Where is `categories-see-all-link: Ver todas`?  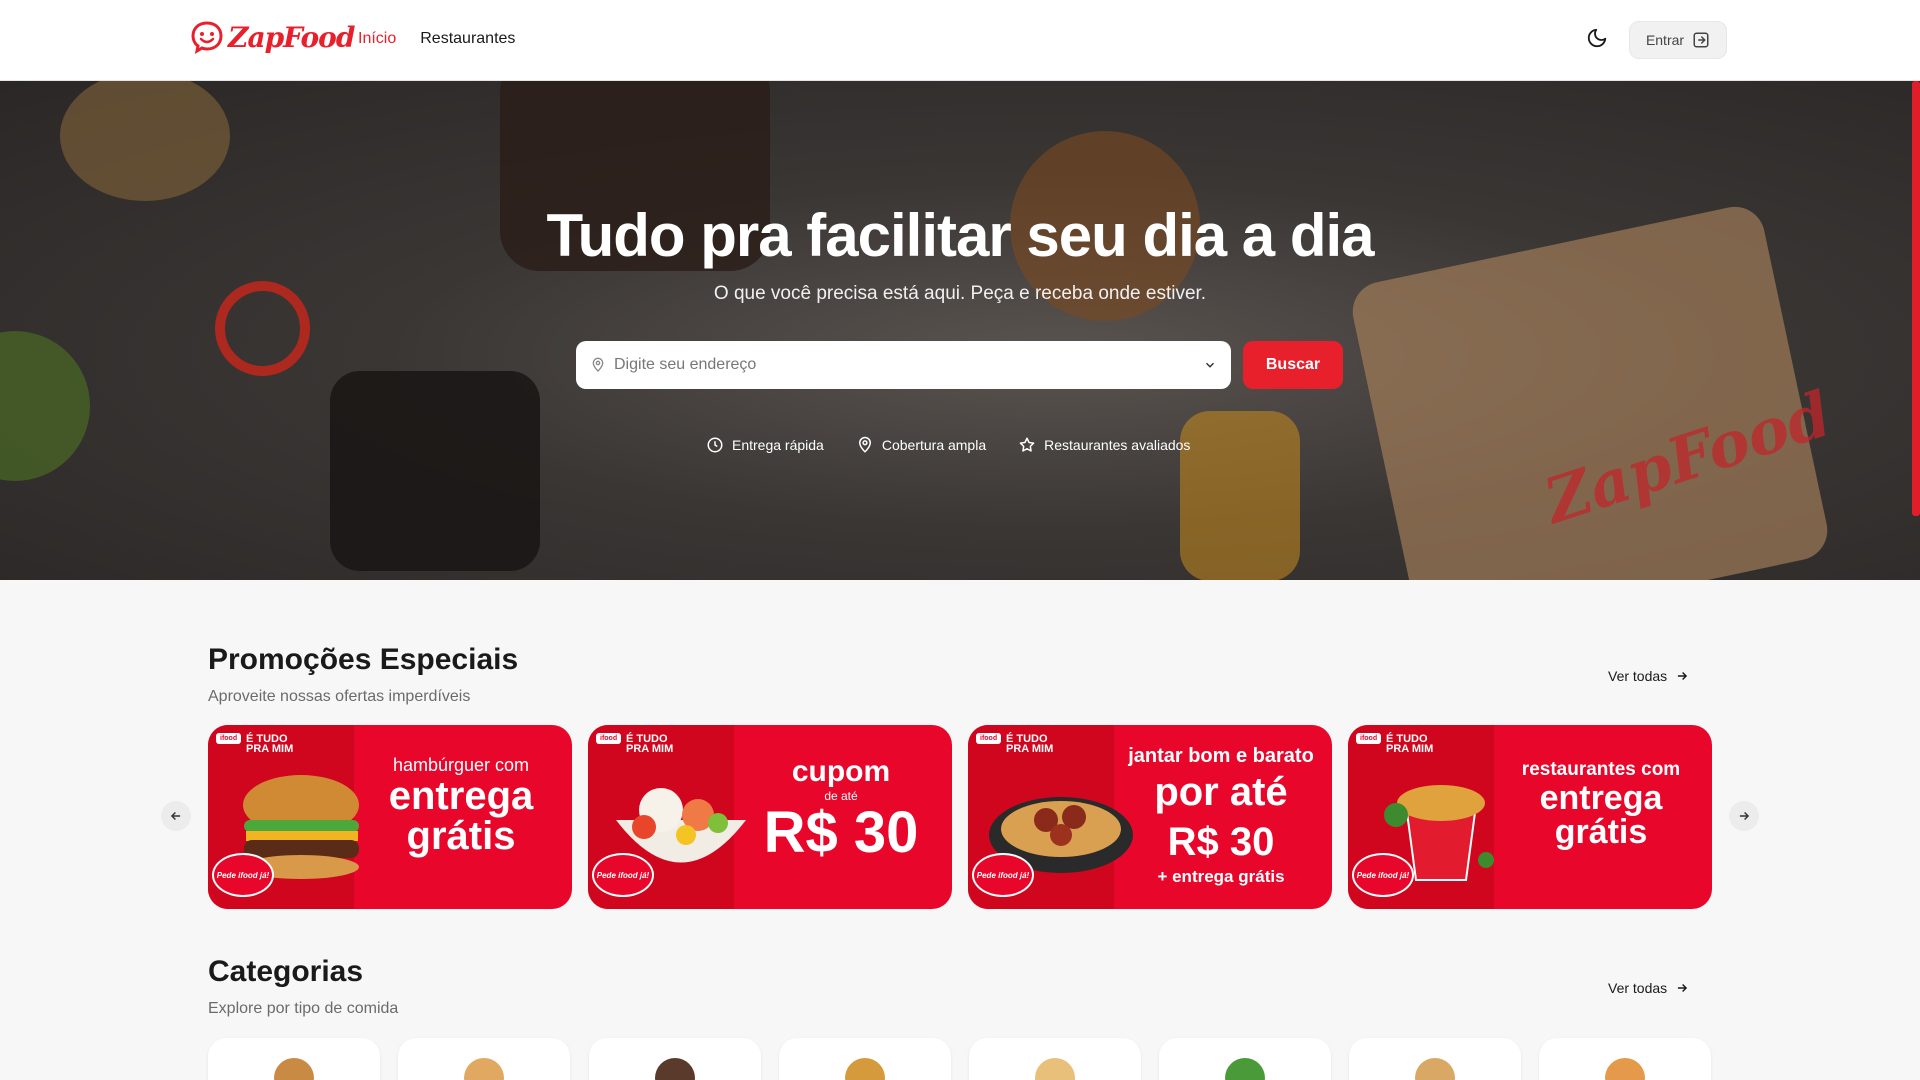 categories-see-all-link: Ver todas is located at coordinates (1648, 988).